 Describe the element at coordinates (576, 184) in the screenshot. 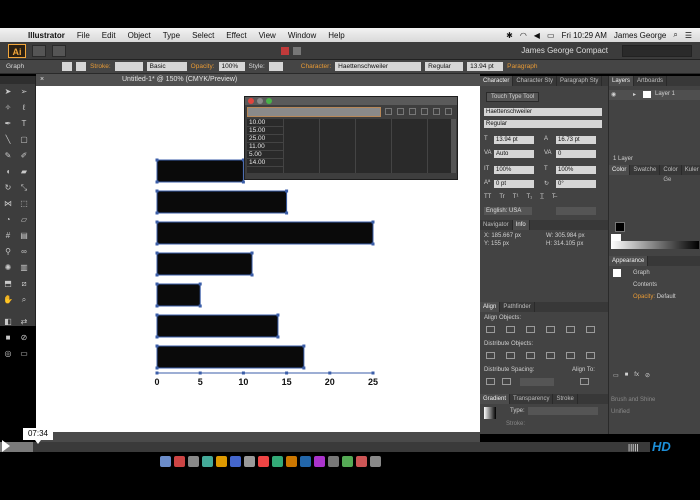

I see `character-rotation-field: 0°` at that location.